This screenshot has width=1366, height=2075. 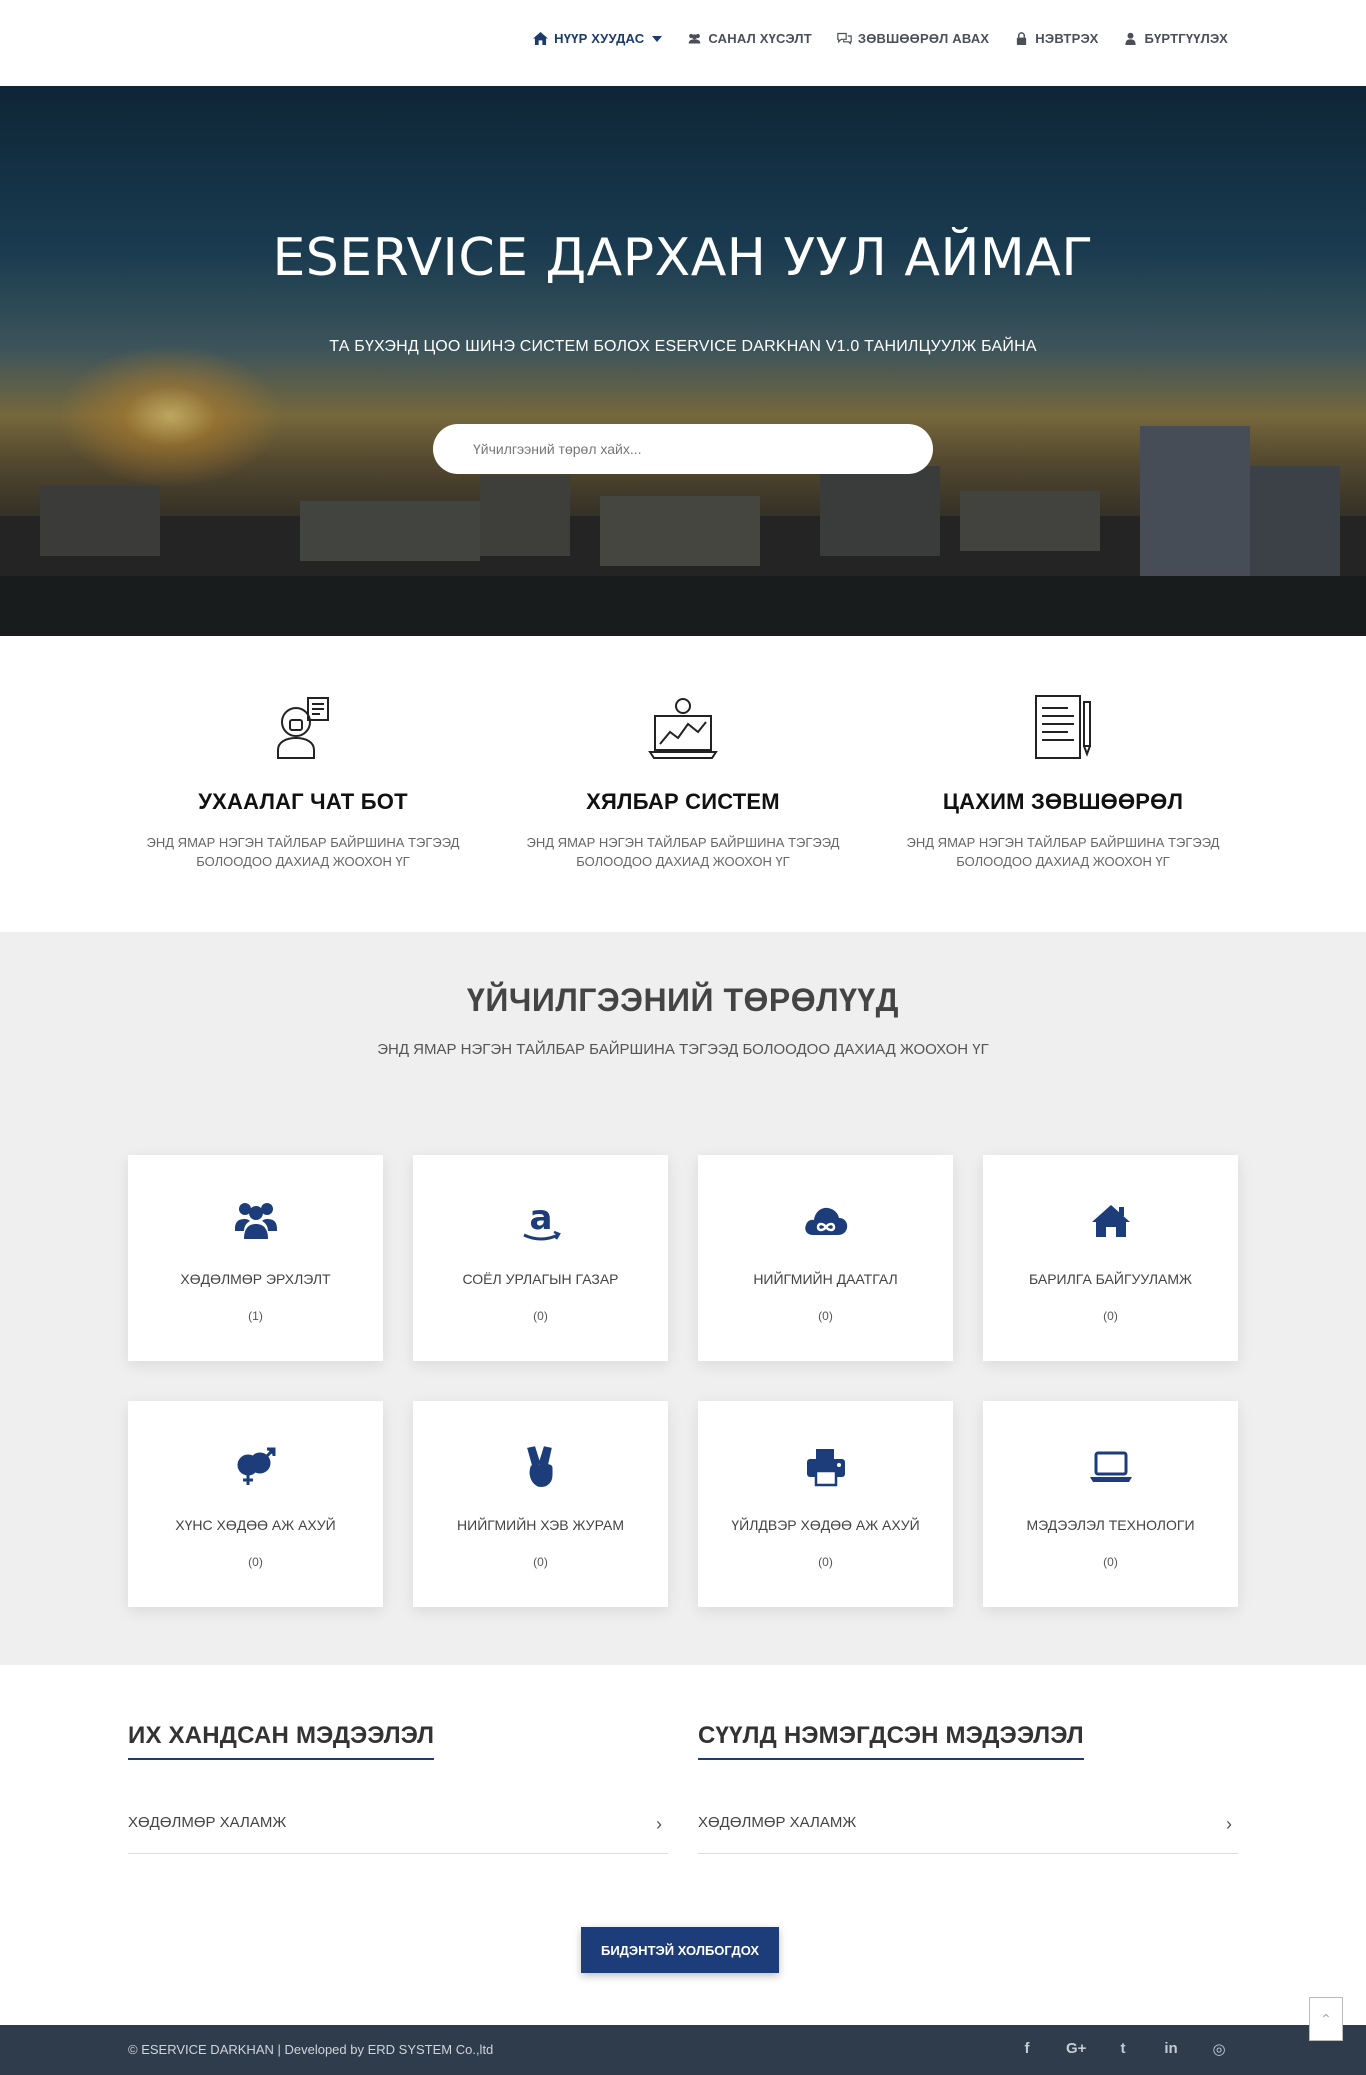 I want to click on google-plus-icon: G+, so click(x=1076, y=2049).